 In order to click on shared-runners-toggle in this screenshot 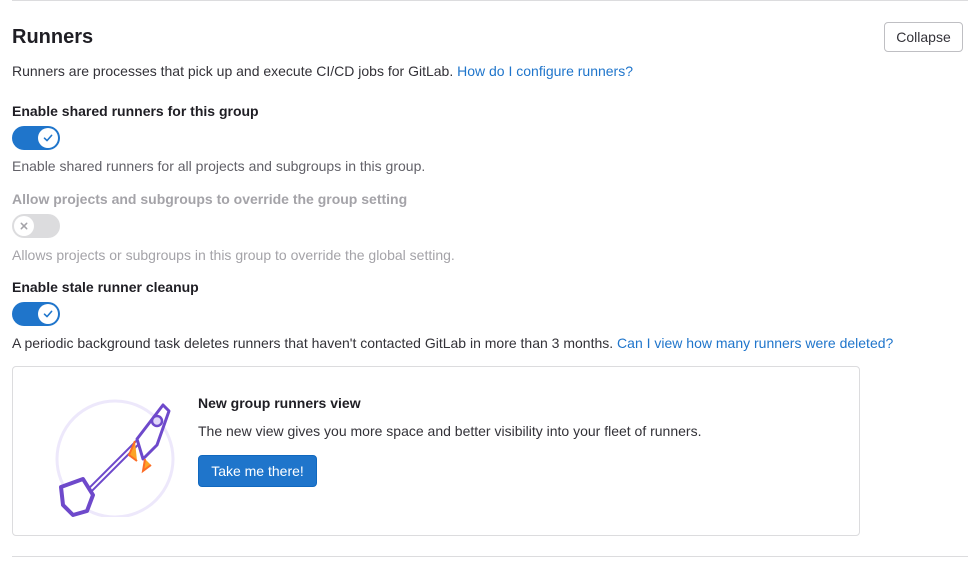, I will do `click(36, 138)`.